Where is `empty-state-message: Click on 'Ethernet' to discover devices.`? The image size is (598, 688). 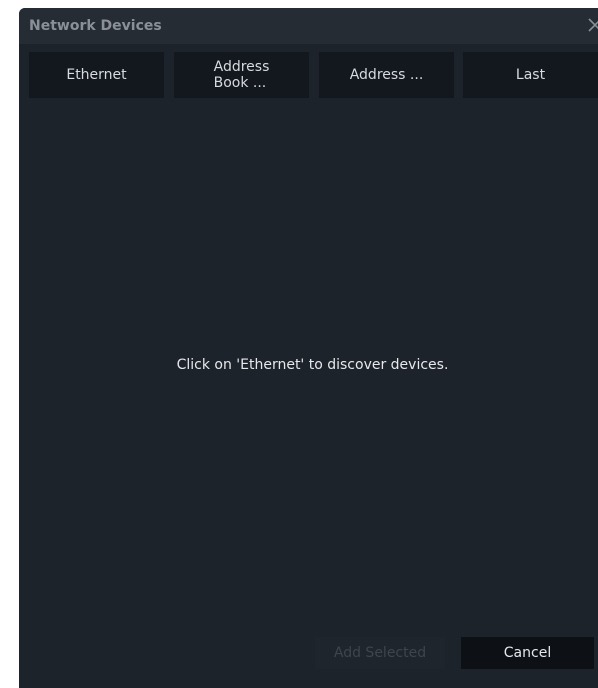
empty-state-message: Click on 'Ethernet' to discover devices. is located at coordinates (312, 365).